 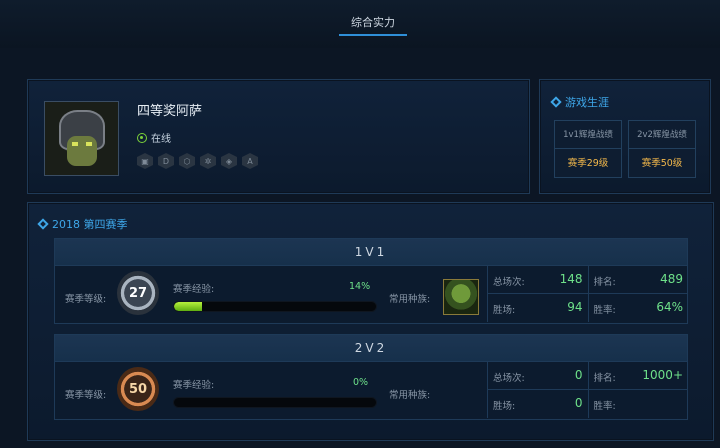 What do you see at coordinates (197, 161) in the screenshot?
I see `badge-row: ▣ D ⬡ ✲ ◈ A` at bounding box center [197, 161].